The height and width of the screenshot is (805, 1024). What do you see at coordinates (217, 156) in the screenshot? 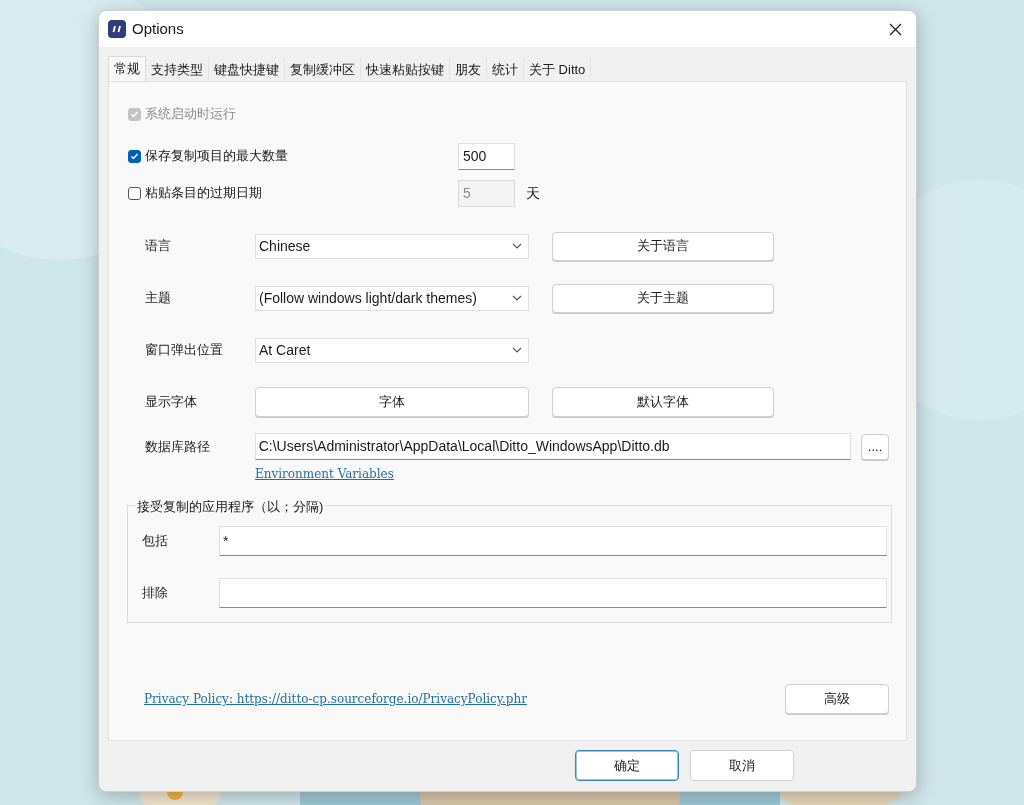
I see `checkbox-label: 保存复制项目的最大数量` at bounding box center [217, 156].